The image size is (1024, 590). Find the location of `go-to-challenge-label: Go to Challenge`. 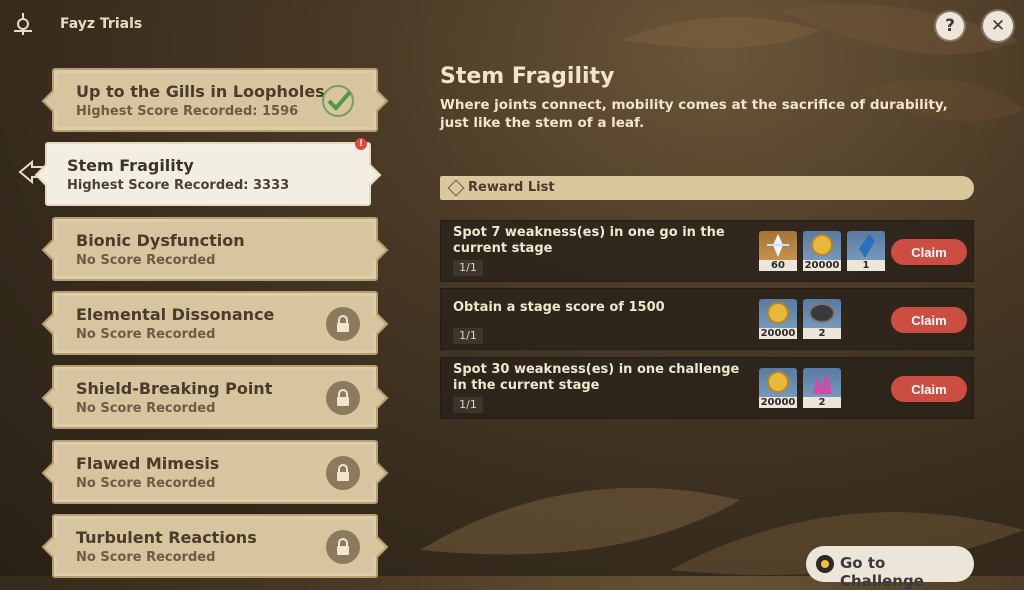

go-to-challenge-label: Go to Challenge is located at coordinates (882, 572).